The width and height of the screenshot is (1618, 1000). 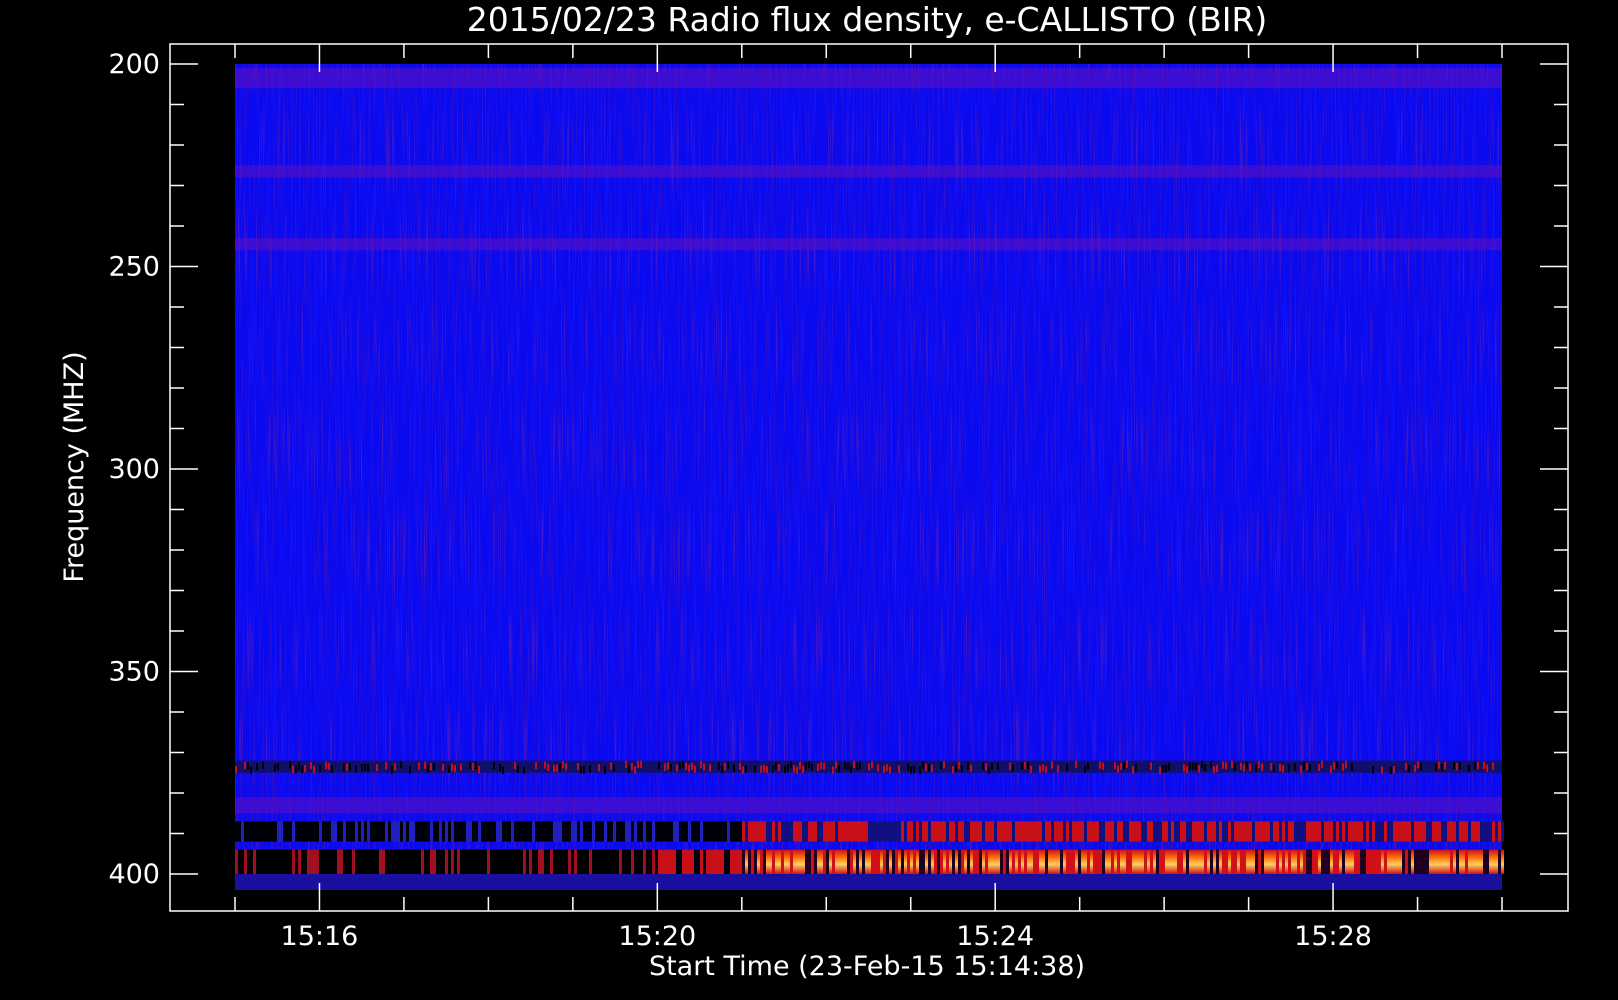 What do you see at coordinates (868, 805) in the screenshot?
I see `band-faint` at bounding box center [868, 805].